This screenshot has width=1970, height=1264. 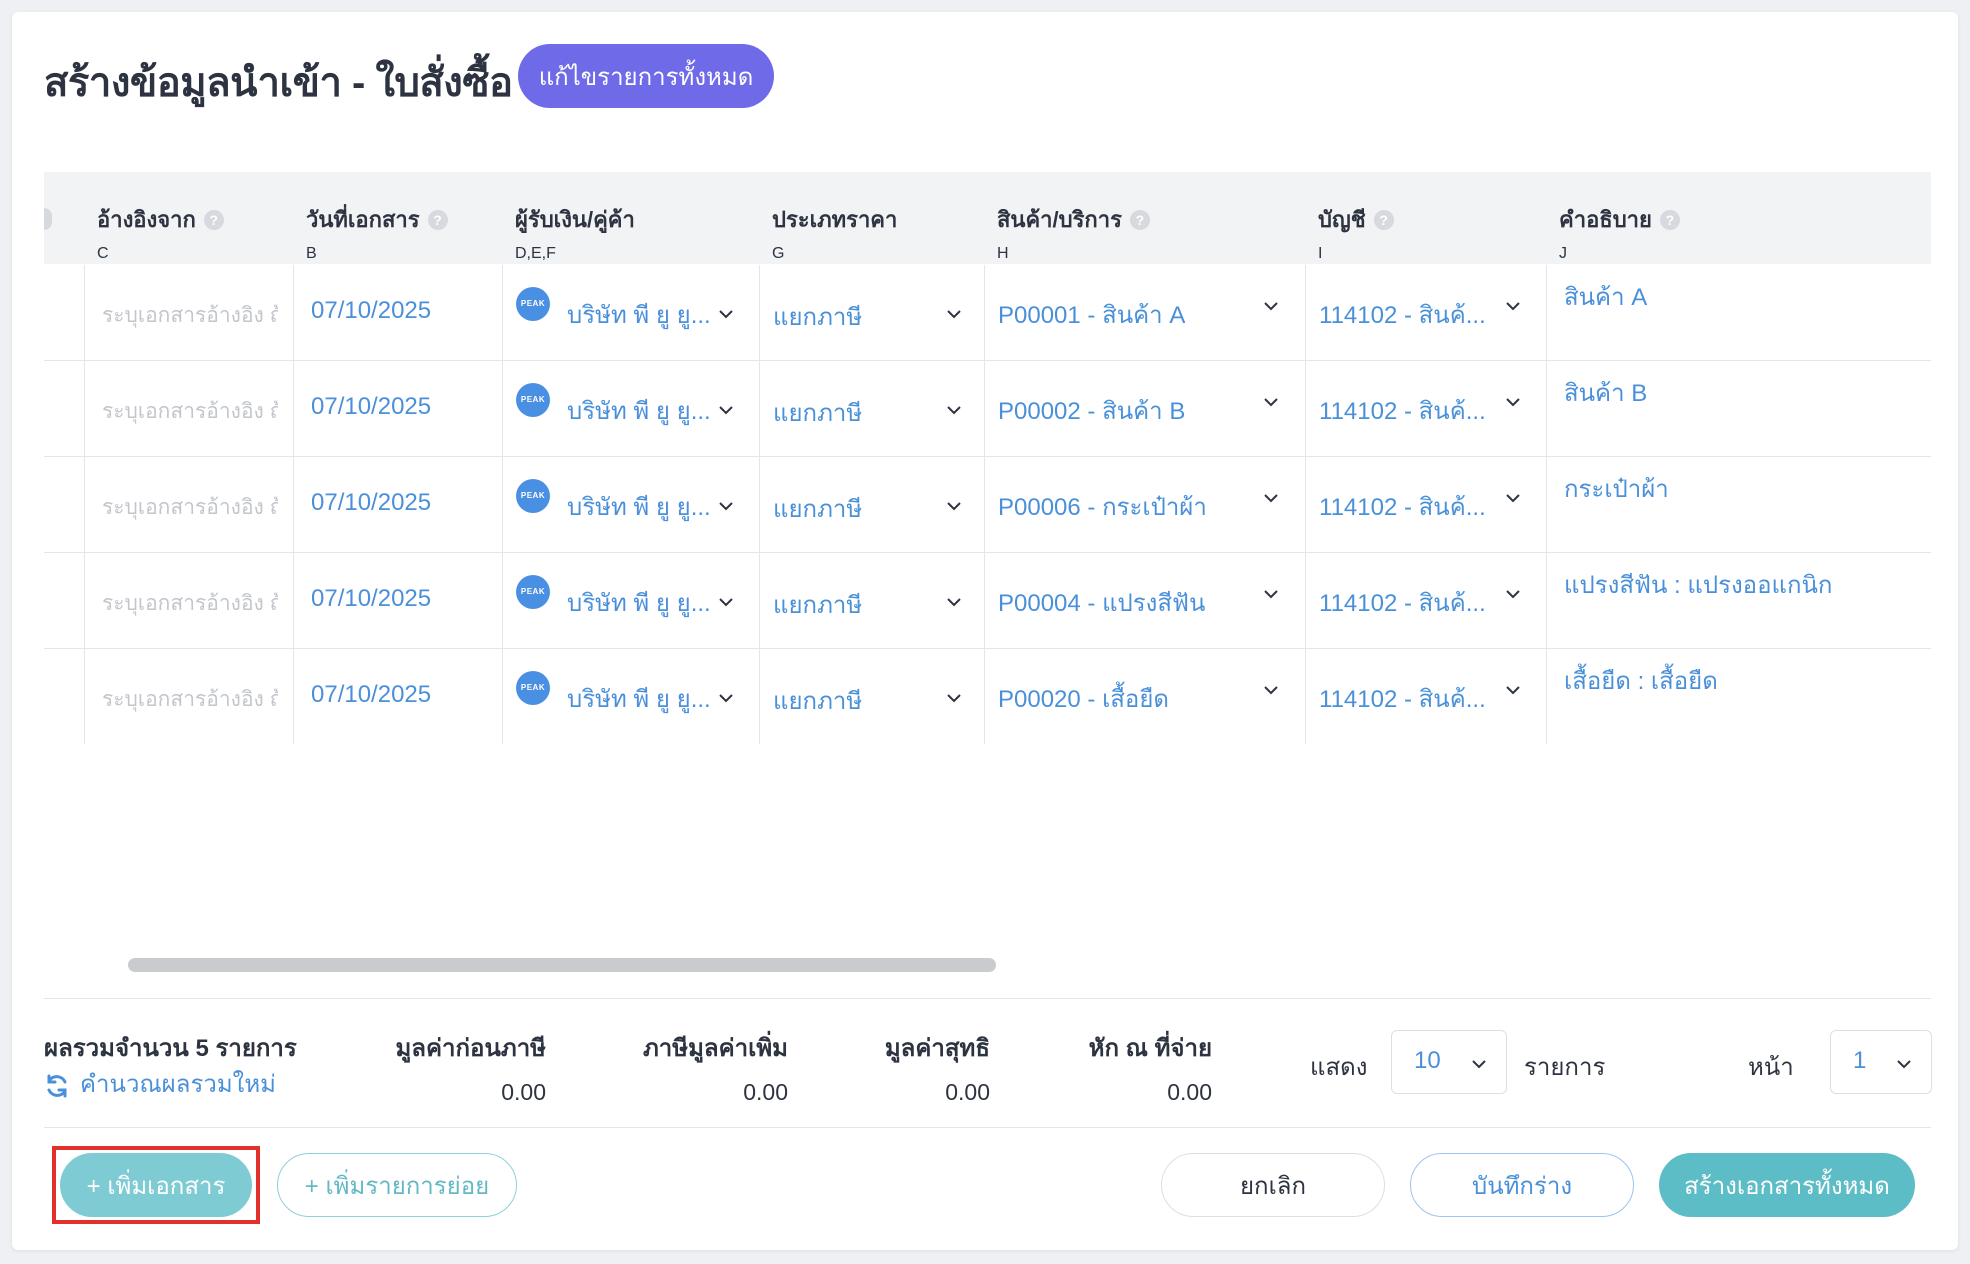 What do you see at coordinates (160, 1083) in the screenshot?
I see `recalculate-link: คำนวณผลรวมใหม่` at bounding box center [160, 1083].